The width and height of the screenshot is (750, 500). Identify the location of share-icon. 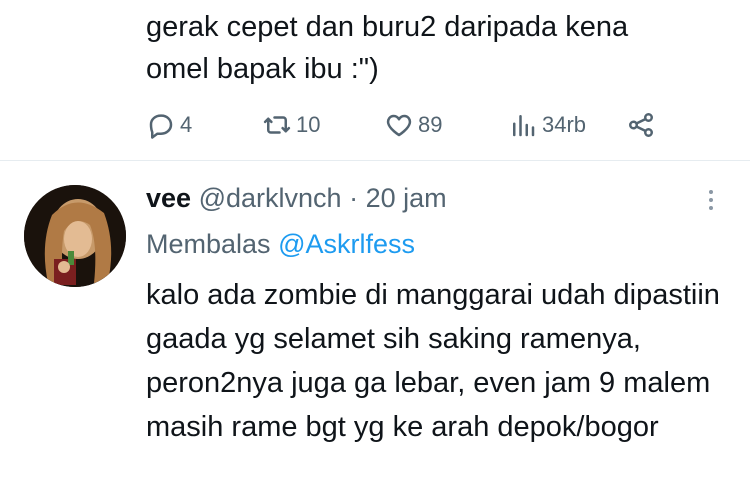
(641, 125).